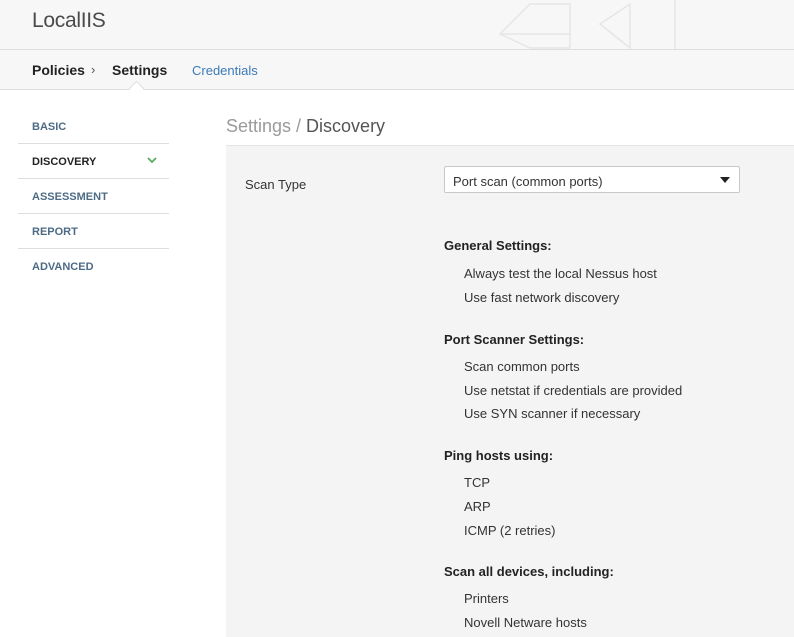 The height and width of the screenshot is (637, 794). Describe the element at coordinates (266, 126) in the screenshot. I see `page-title-prefix: Settings /` at that location.